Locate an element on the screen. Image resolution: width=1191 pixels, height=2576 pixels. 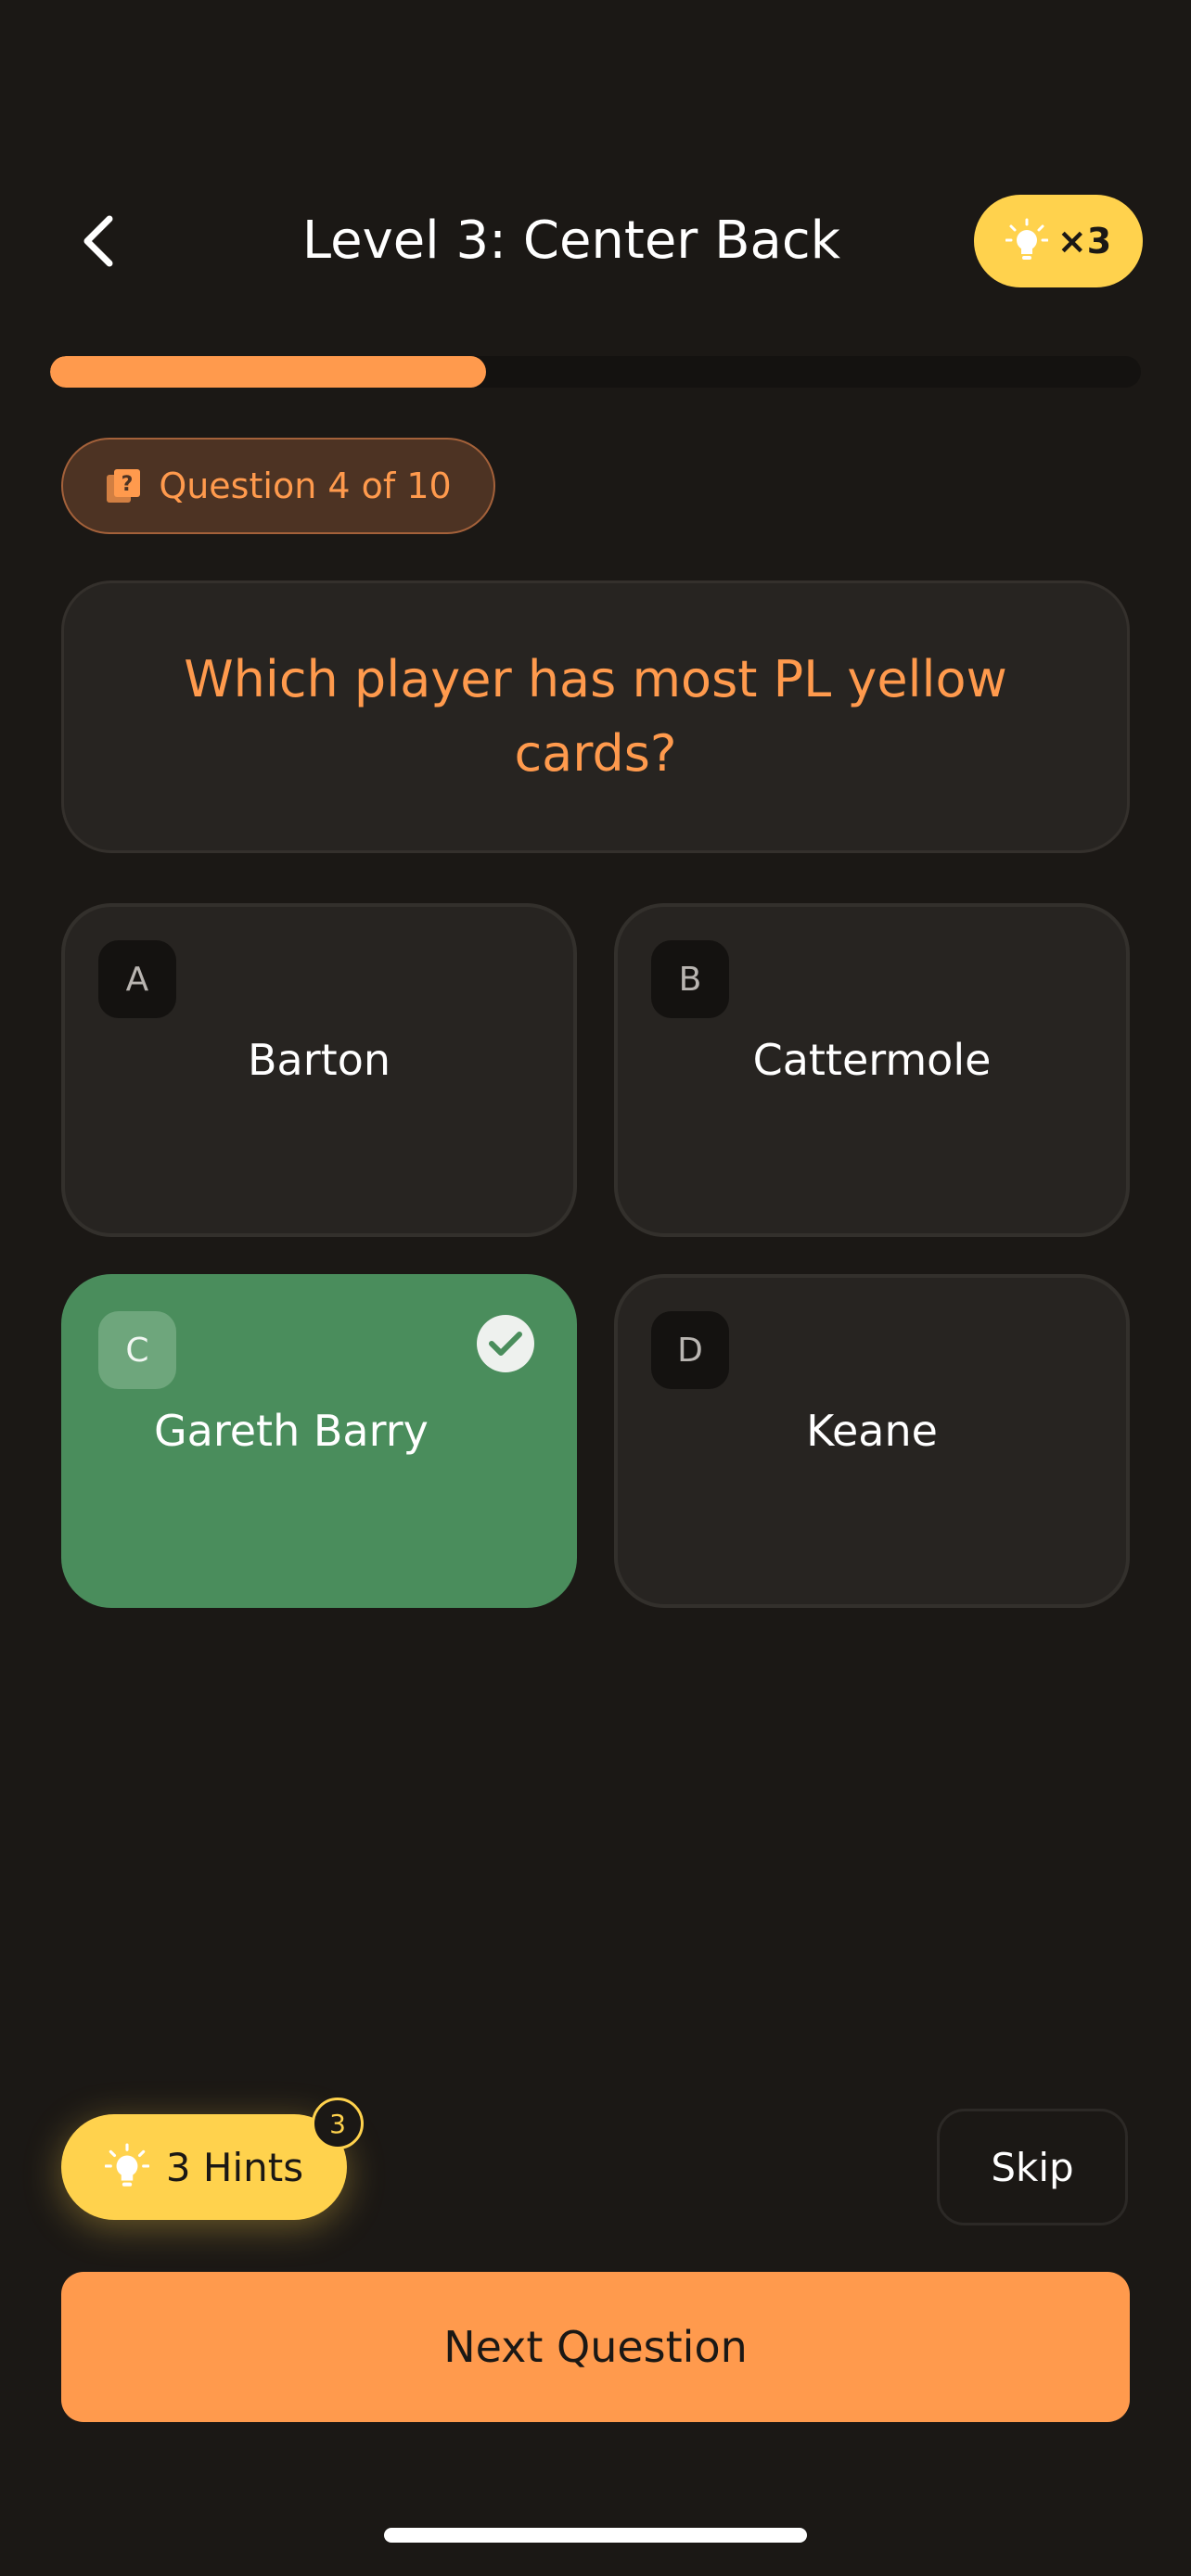
option-letter: B is located at coordinates (690, 979).